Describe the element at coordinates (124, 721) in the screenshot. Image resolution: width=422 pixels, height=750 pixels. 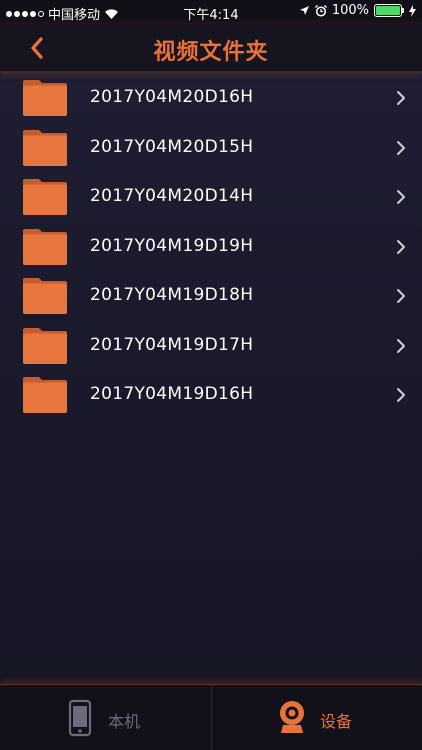
I see `tab-local-label: 本机` at that location.